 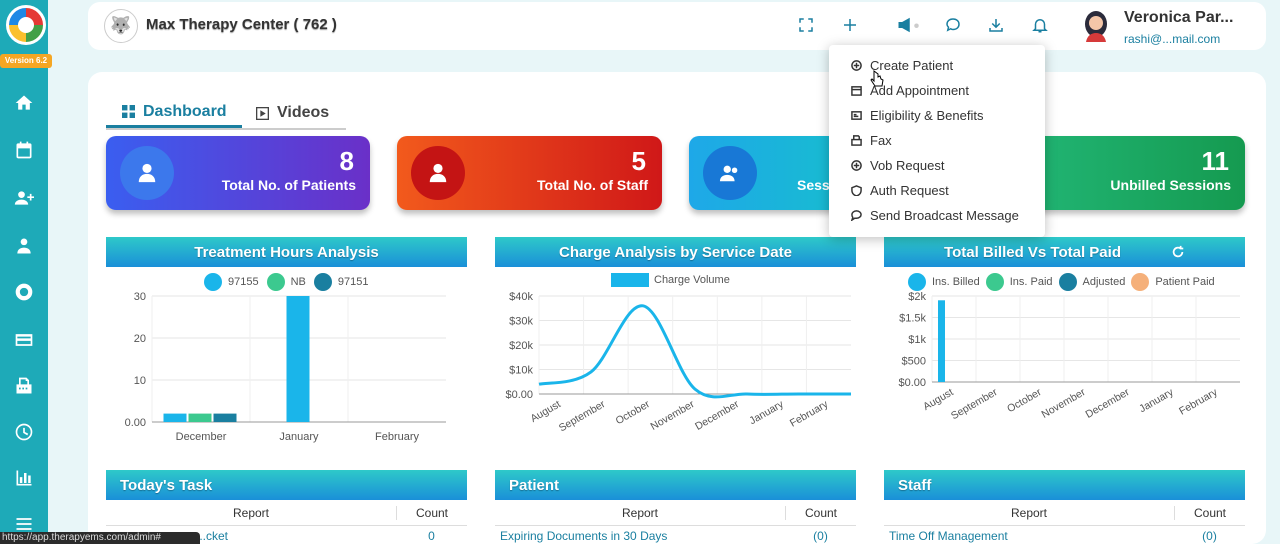 I want to click on home-icon, so click(x=24, y=103).